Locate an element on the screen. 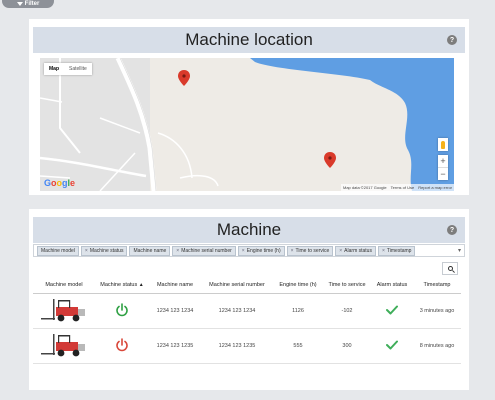 The image size is (495, 400). time-to-service-cell: -102 is located at coordinates (347, 311).